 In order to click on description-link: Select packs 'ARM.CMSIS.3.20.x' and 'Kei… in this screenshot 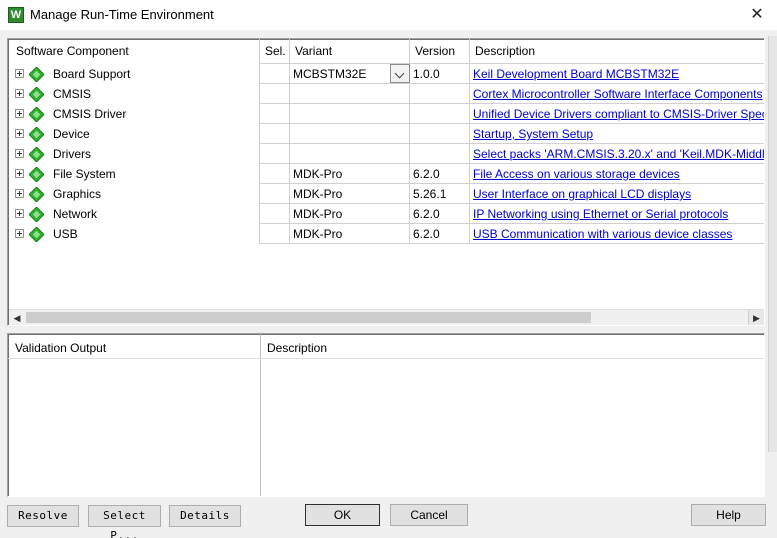, I will do `click(618, 154)`.